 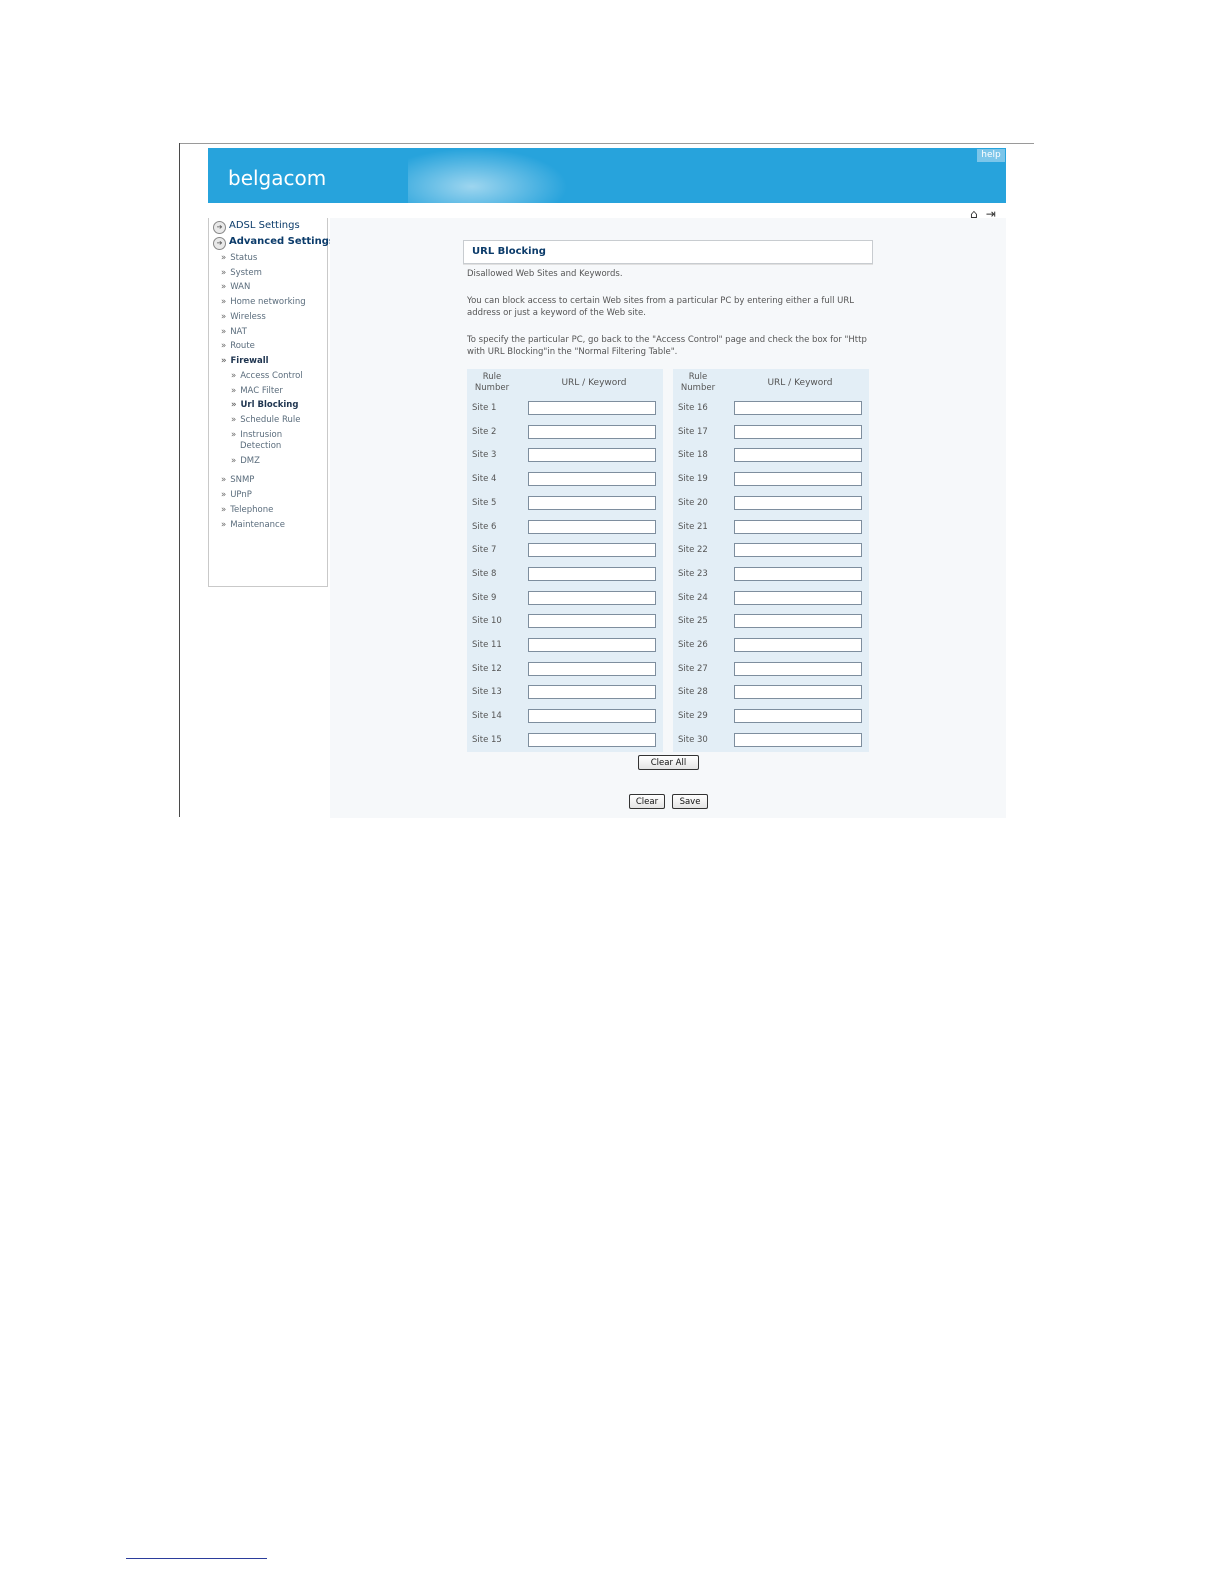 I want to click on site-label: Site 12, so click(x=487, y=668).